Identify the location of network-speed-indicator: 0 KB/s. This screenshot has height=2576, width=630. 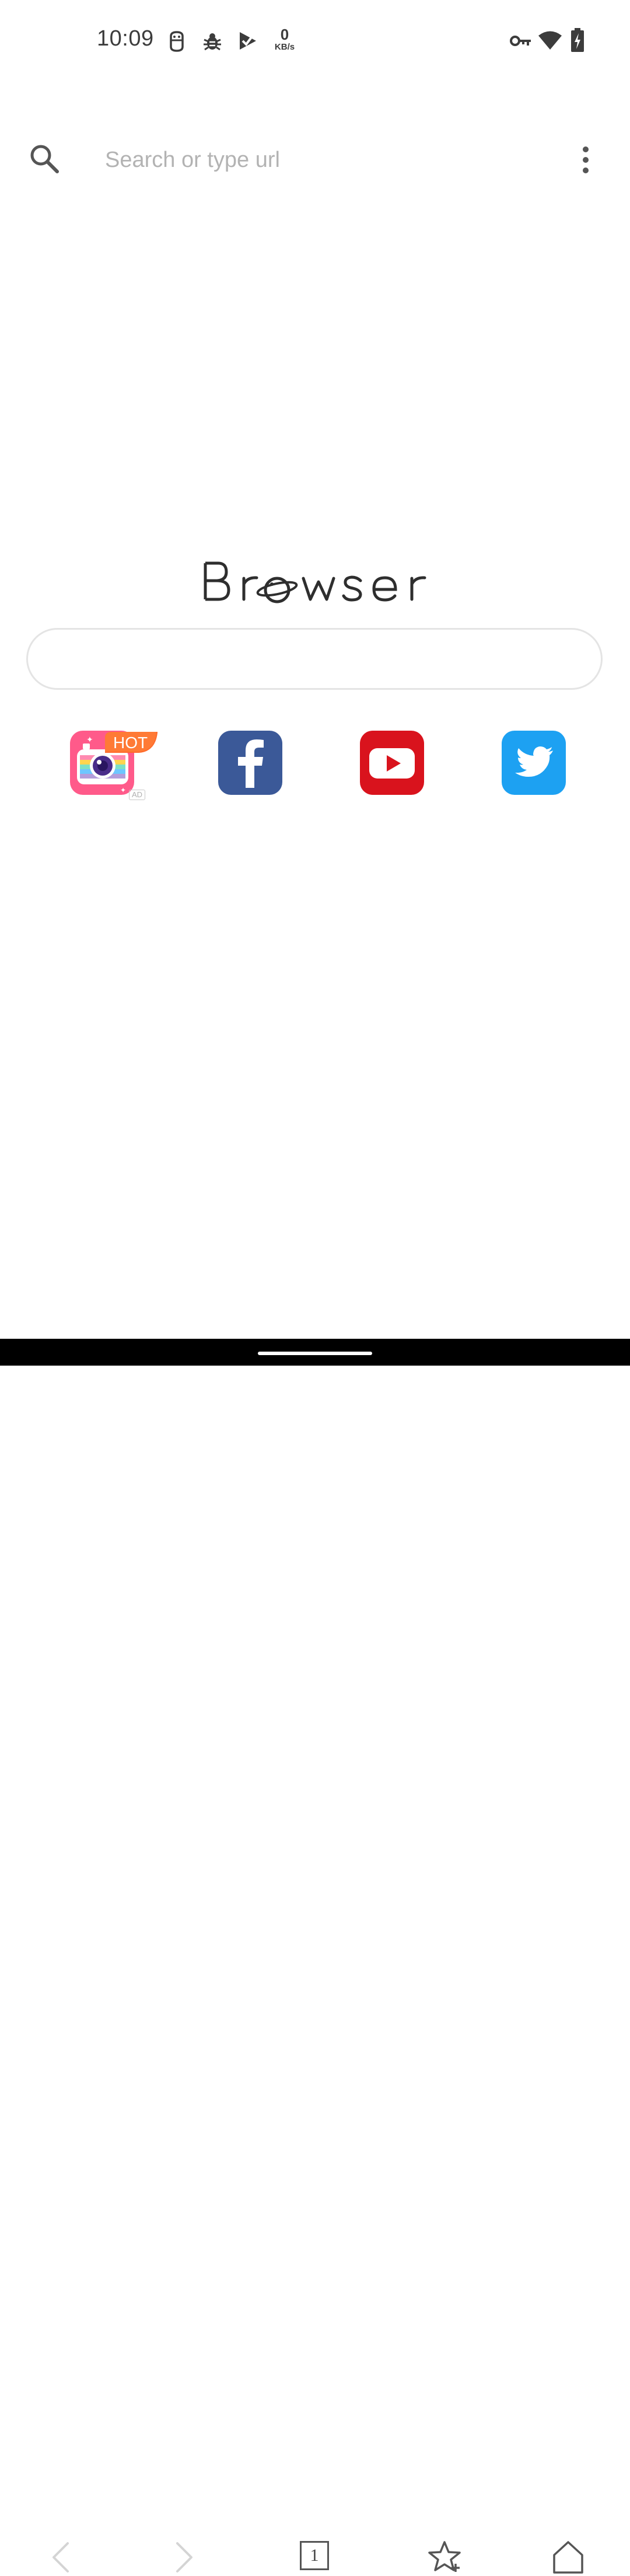
(285, 40).